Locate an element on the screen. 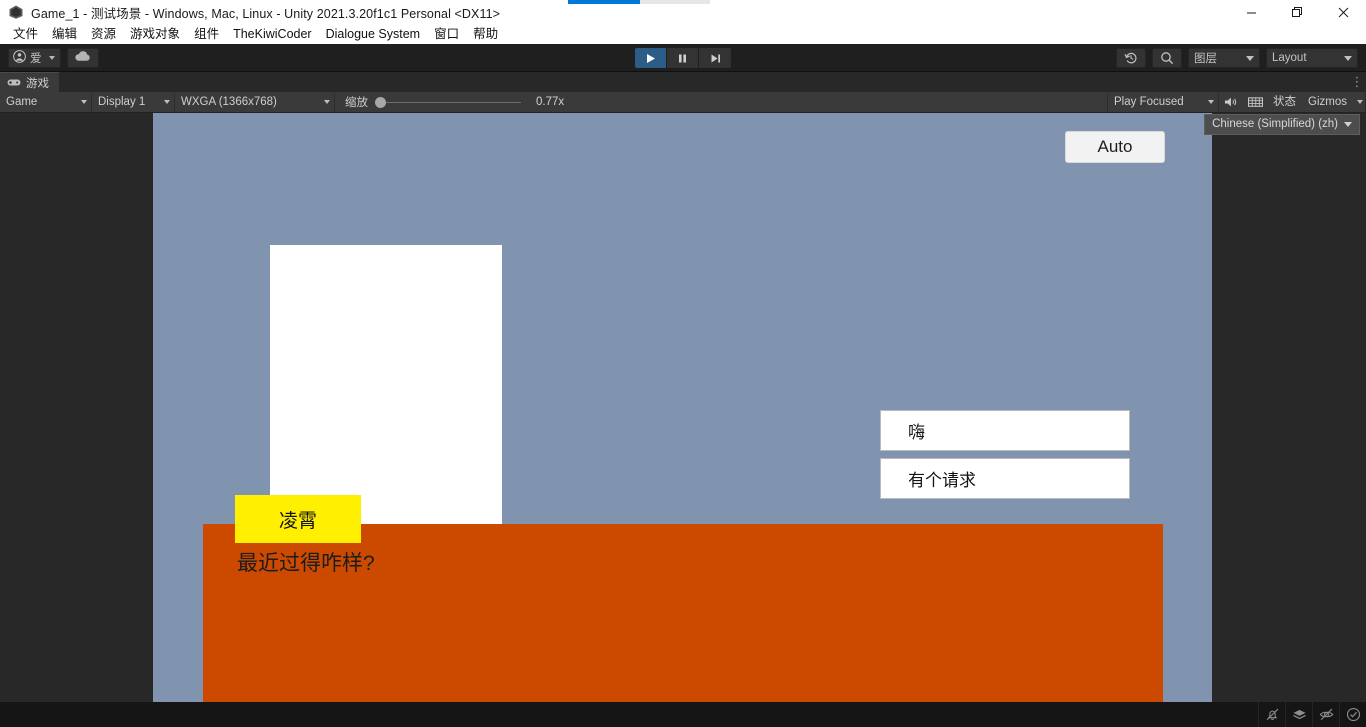 The image size is (1366, 727). dialogue-choice-1: 有个请求 is located at coordinates (1005, 478).